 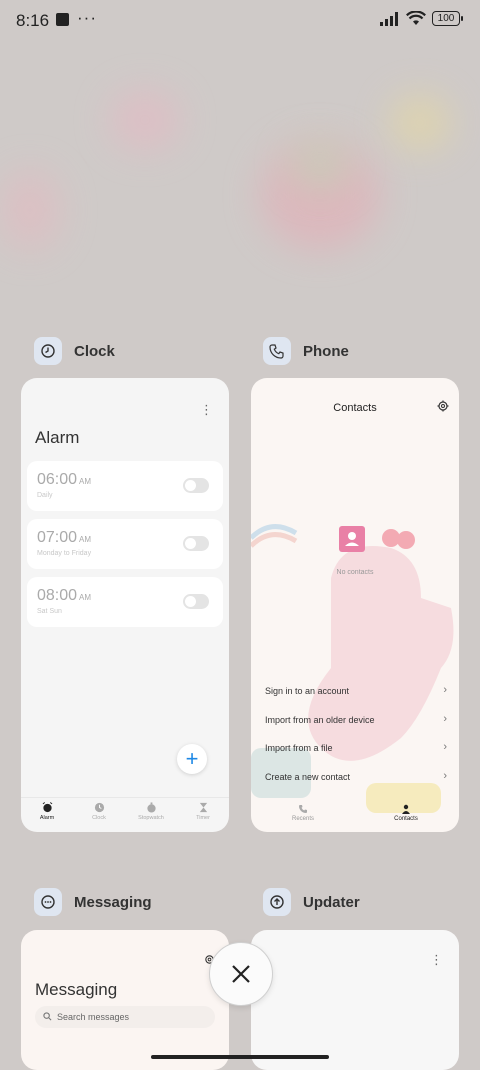 What do you see at coordinates (356, 719) in the screenshot?
I see `import-older-device-option: Import from an older device ›` at bounding box center [356, 719].